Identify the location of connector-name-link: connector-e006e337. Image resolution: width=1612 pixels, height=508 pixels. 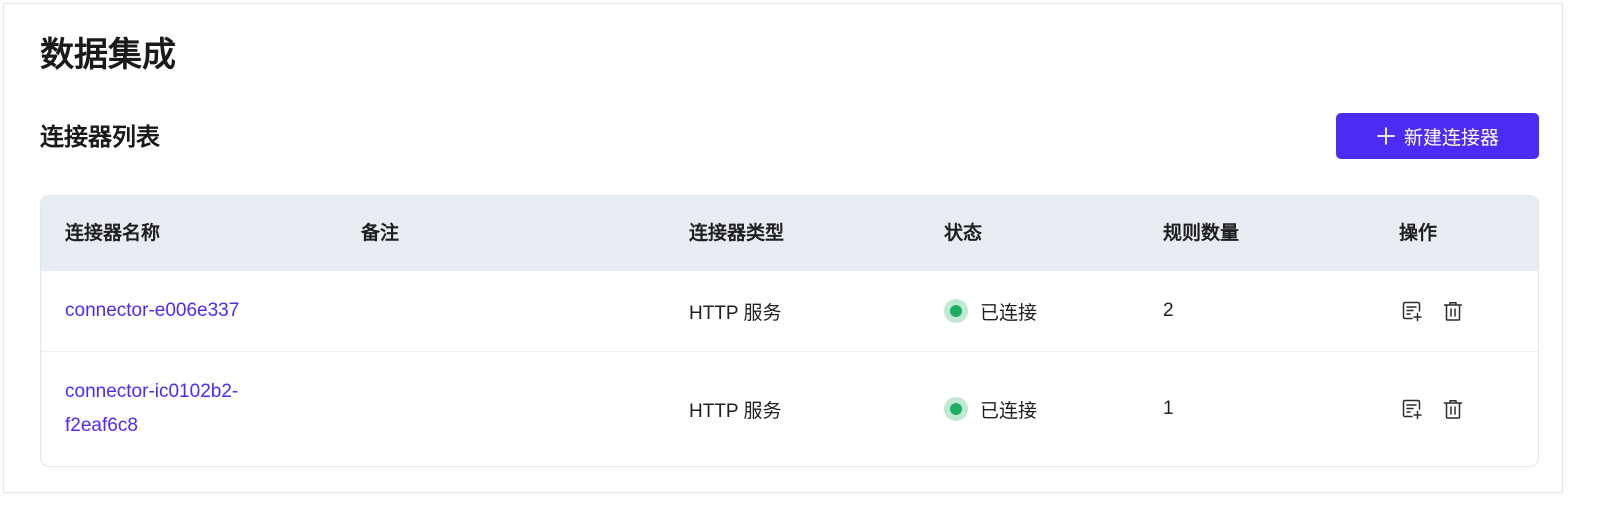
(152, 311).